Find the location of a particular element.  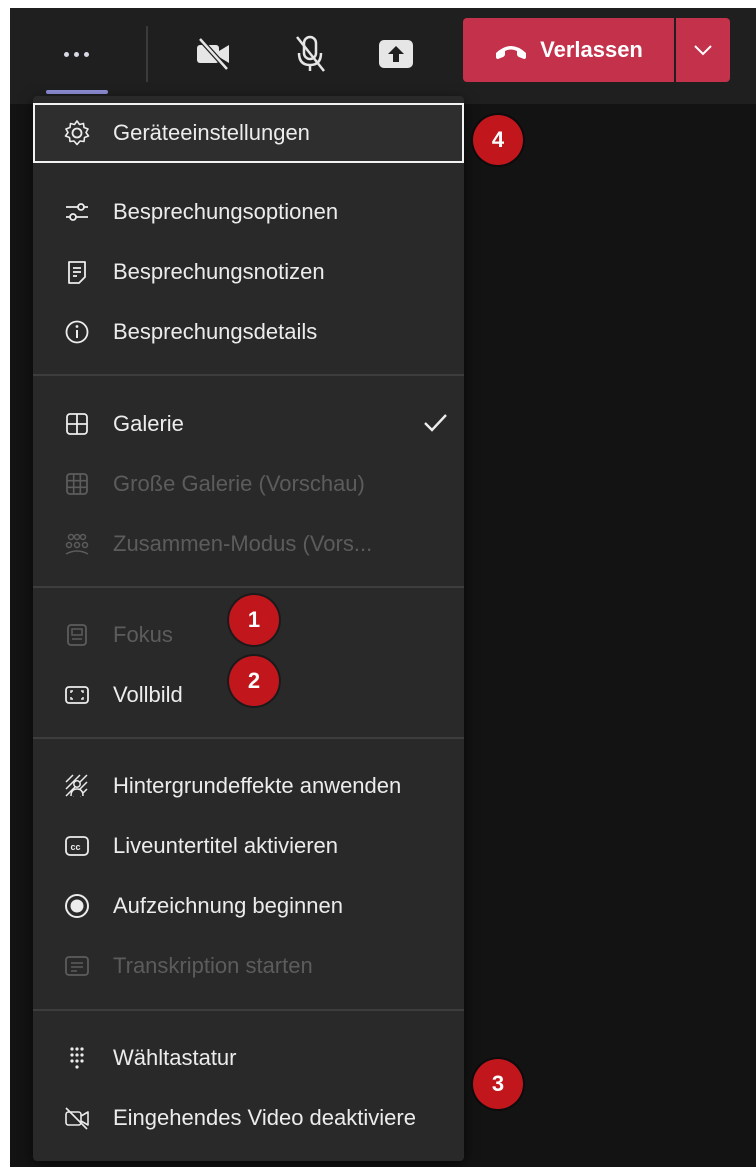

share-screen-button is located at coordinates (396, 54).